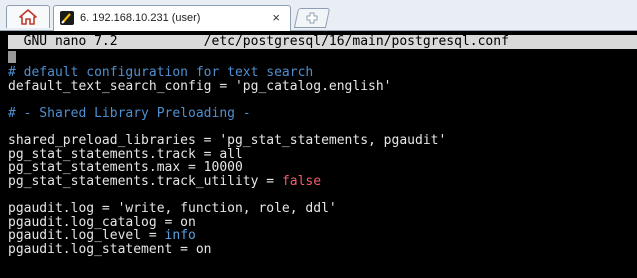  I want to click on editor-line: # - Shared Library Preloading -, so click(227, 113).